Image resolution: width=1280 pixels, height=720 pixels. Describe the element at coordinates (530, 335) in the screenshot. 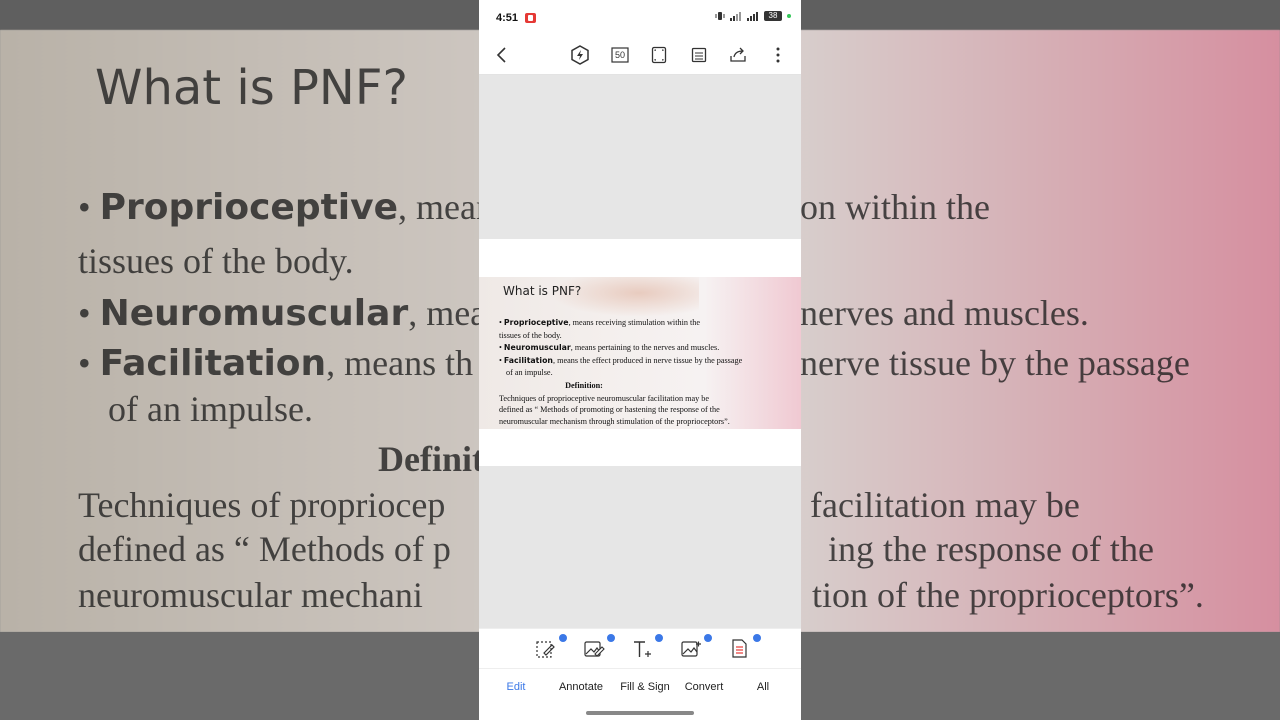

I see `slide-bullet-proprioceptive-cont: tissues of the body.` at that location.